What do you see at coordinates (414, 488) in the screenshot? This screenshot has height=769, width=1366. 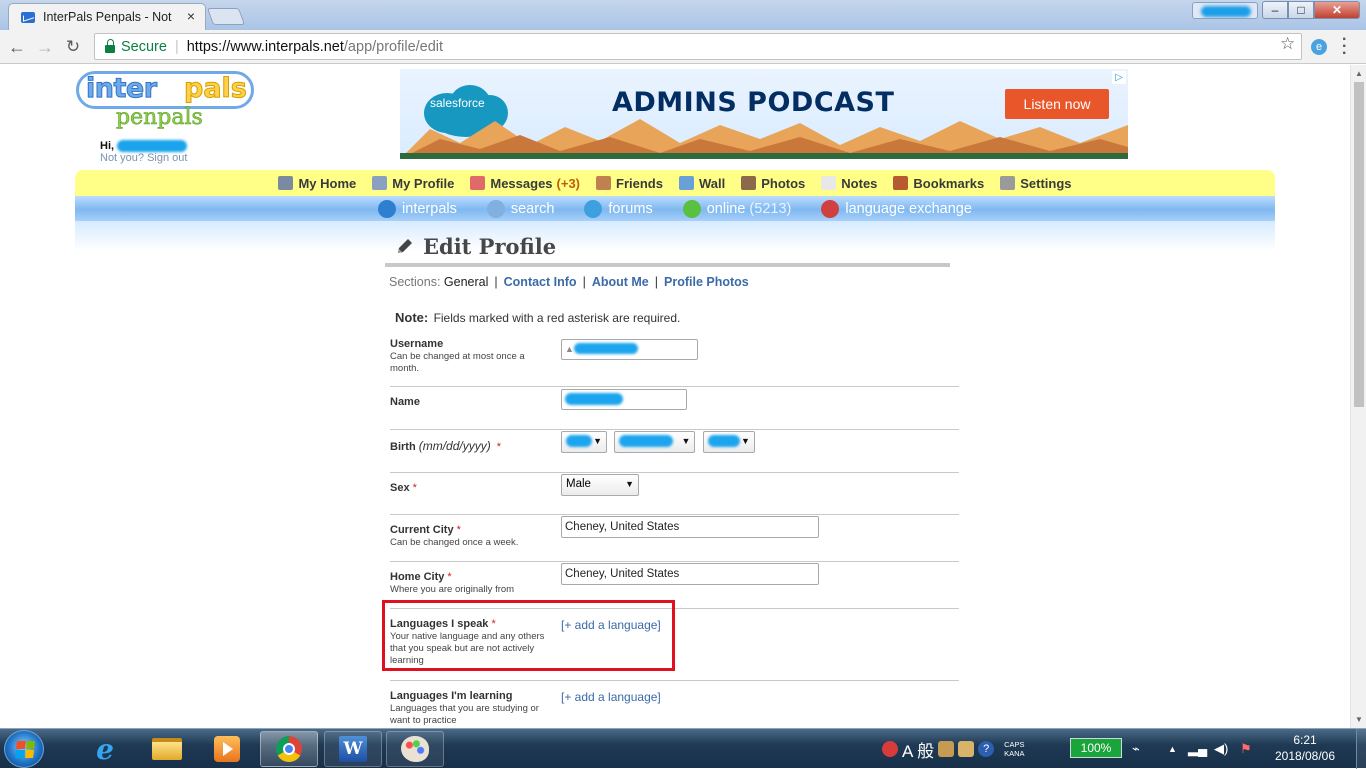 I see `required-asterisk: *` at bounding box center [414, 488].